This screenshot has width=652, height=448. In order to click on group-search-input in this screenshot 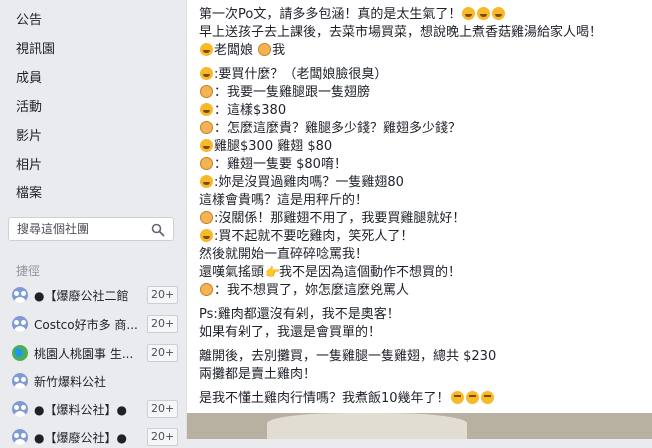, I will do `click(82, 229)`.